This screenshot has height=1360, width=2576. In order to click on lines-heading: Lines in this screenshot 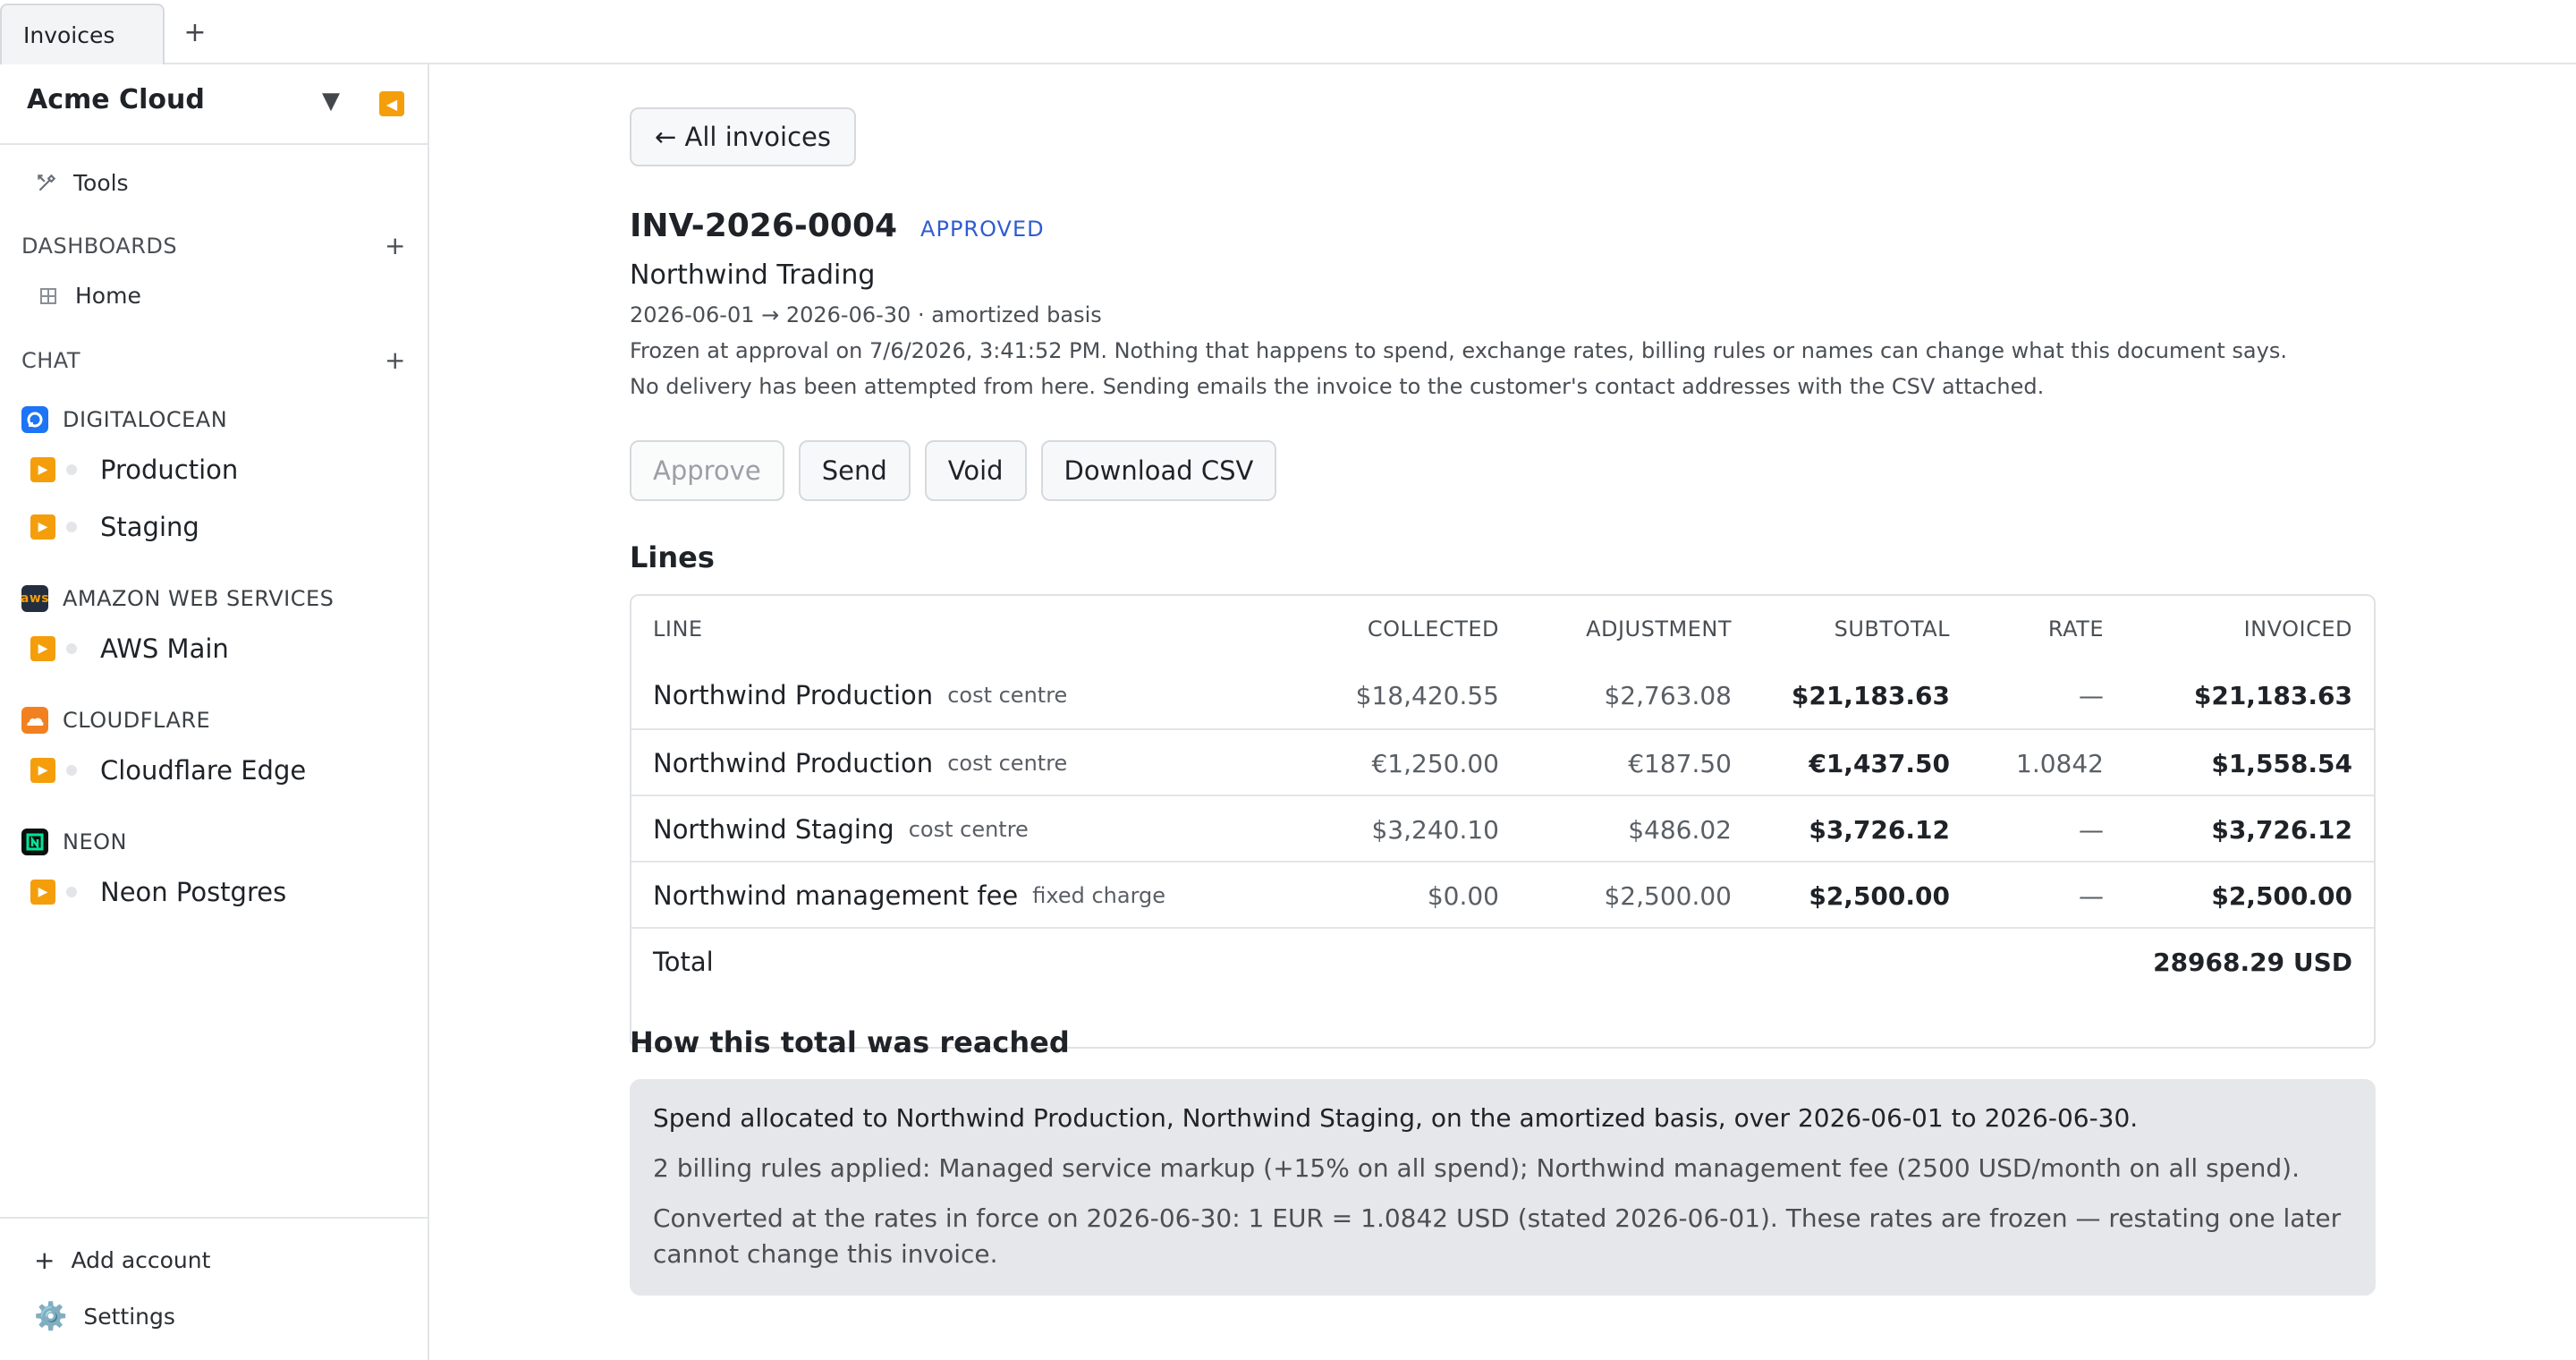, I will do `click(672, 557)`.